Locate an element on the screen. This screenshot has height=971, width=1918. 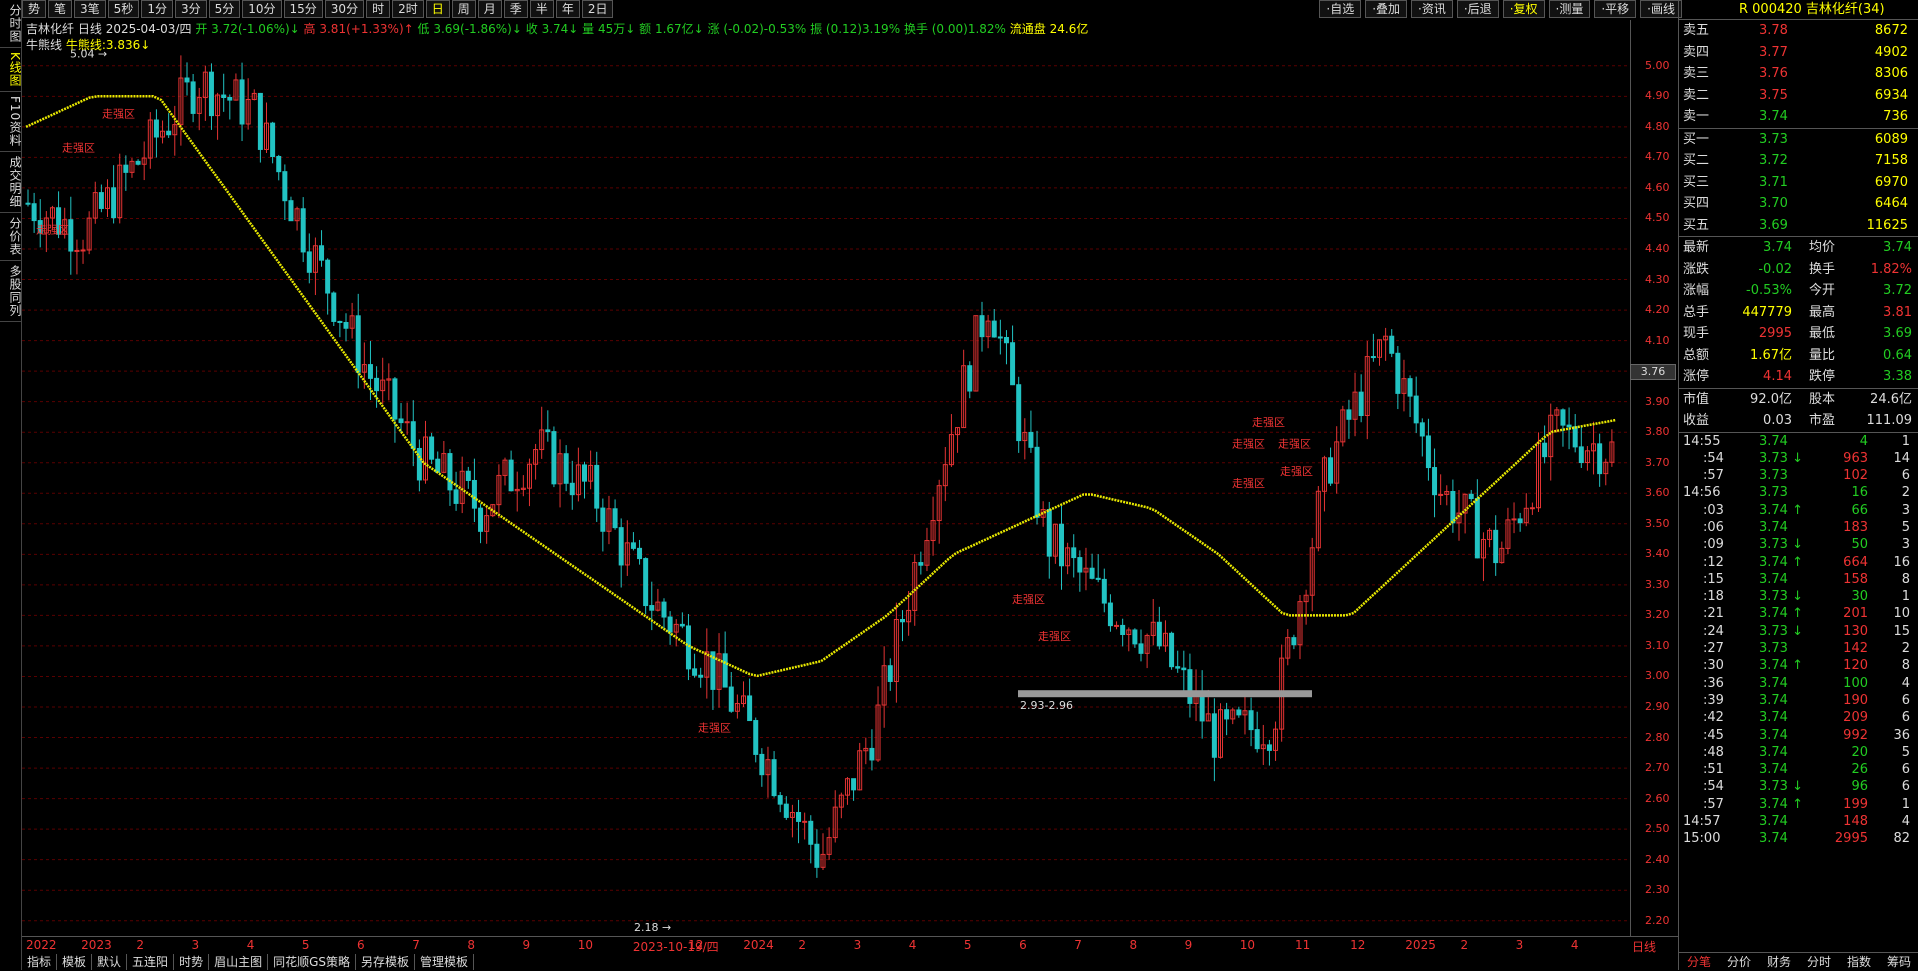
stat-label: 涨停 is located at coordinates (1696, 376).